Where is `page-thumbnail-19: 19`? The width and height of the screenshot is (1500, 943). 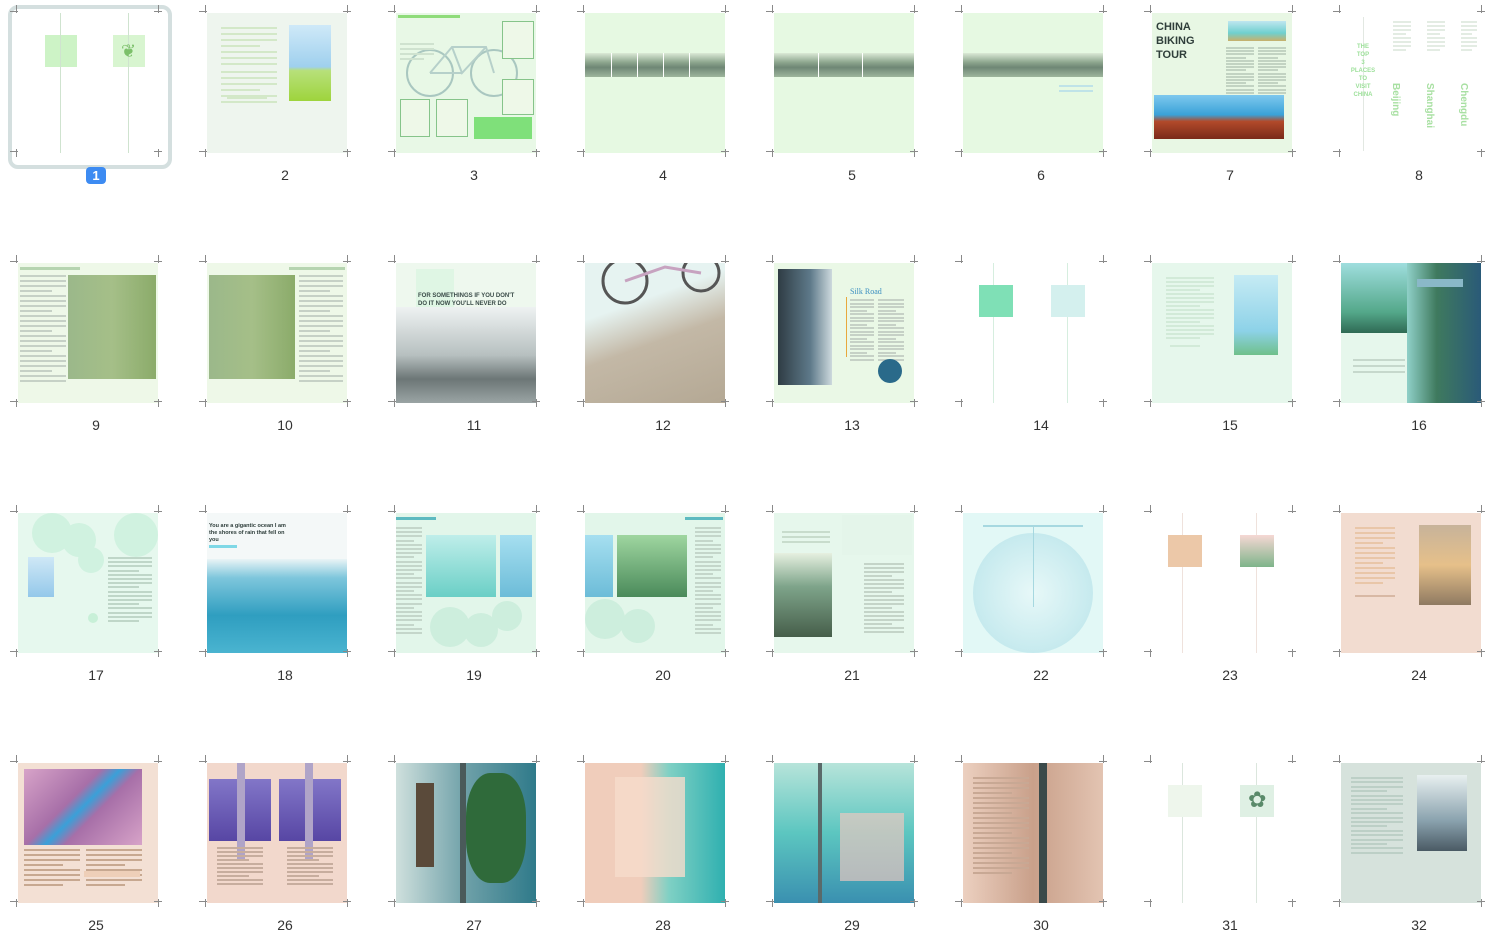
page-thumbnail-19: 19 is located at coordinates (466, 599).